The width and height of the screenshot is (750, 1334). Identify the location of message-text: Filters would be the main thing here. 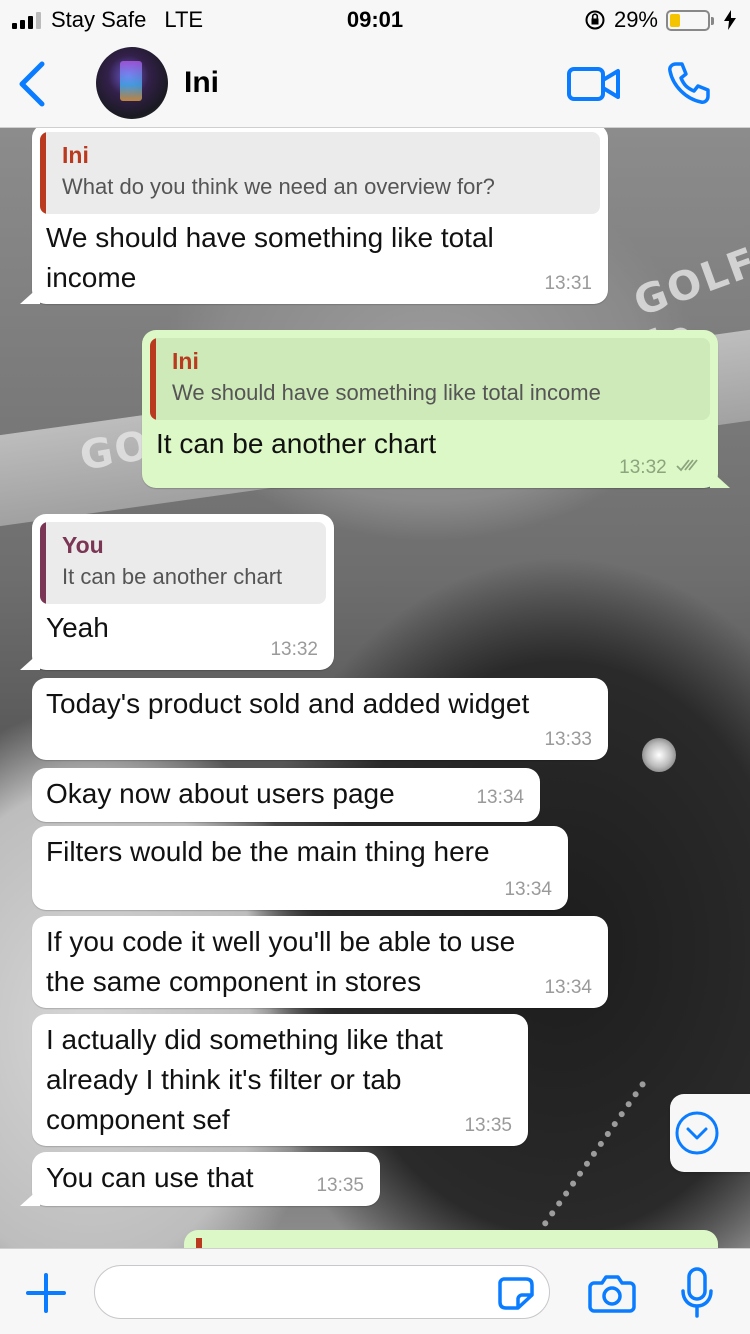
(300, 849).